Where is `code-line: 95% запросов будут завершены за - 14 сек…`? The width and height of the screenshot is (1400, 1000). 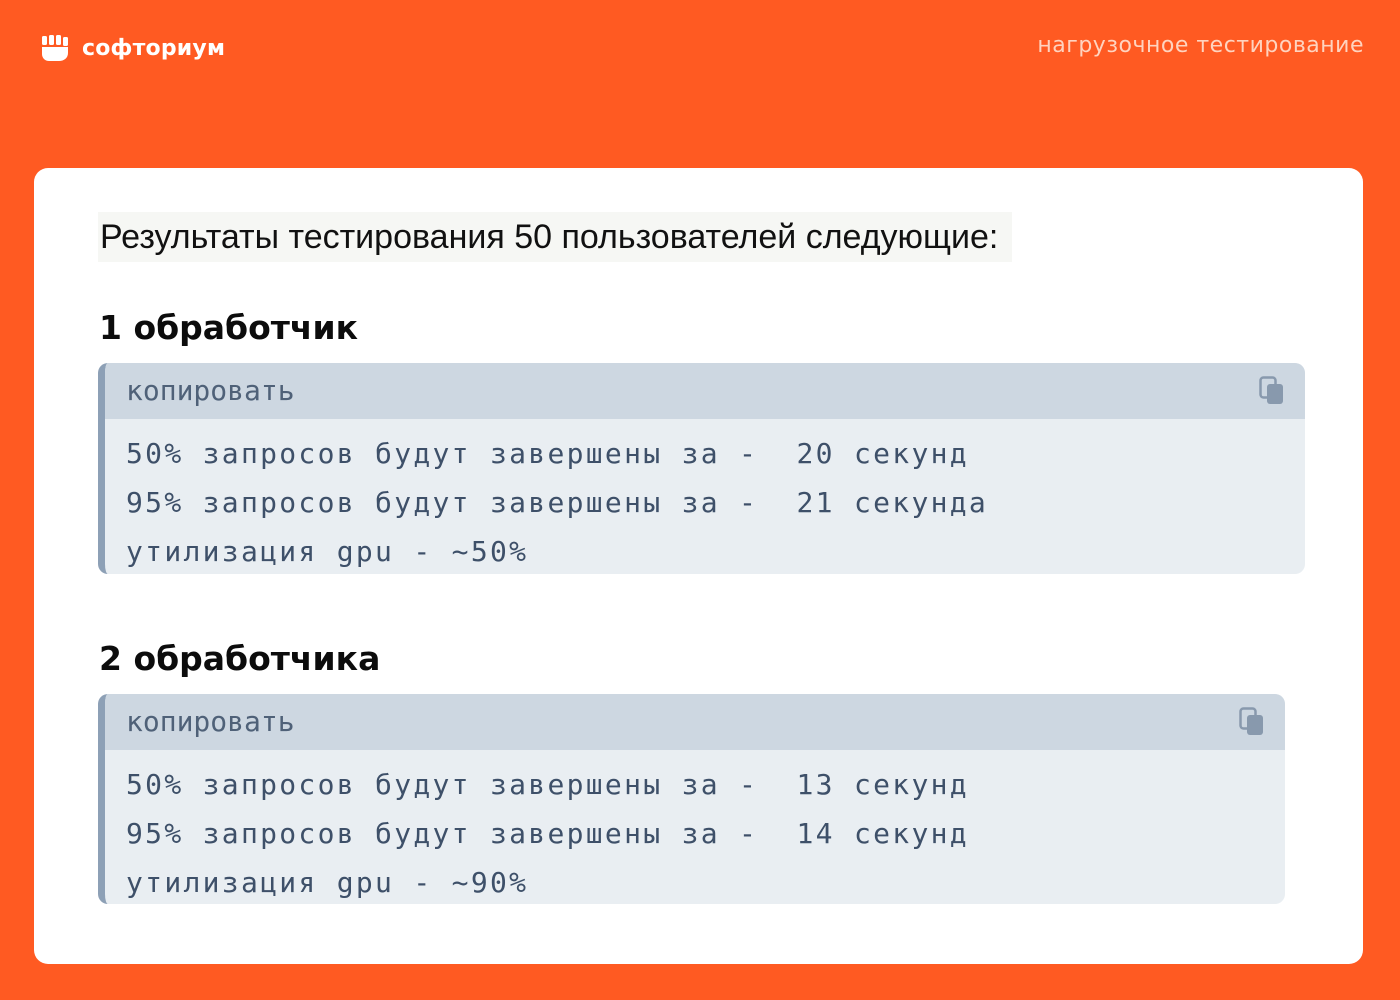
code-line: 95% запросов будут завершены за - 14 сек… is located at coordinates (547, 833).